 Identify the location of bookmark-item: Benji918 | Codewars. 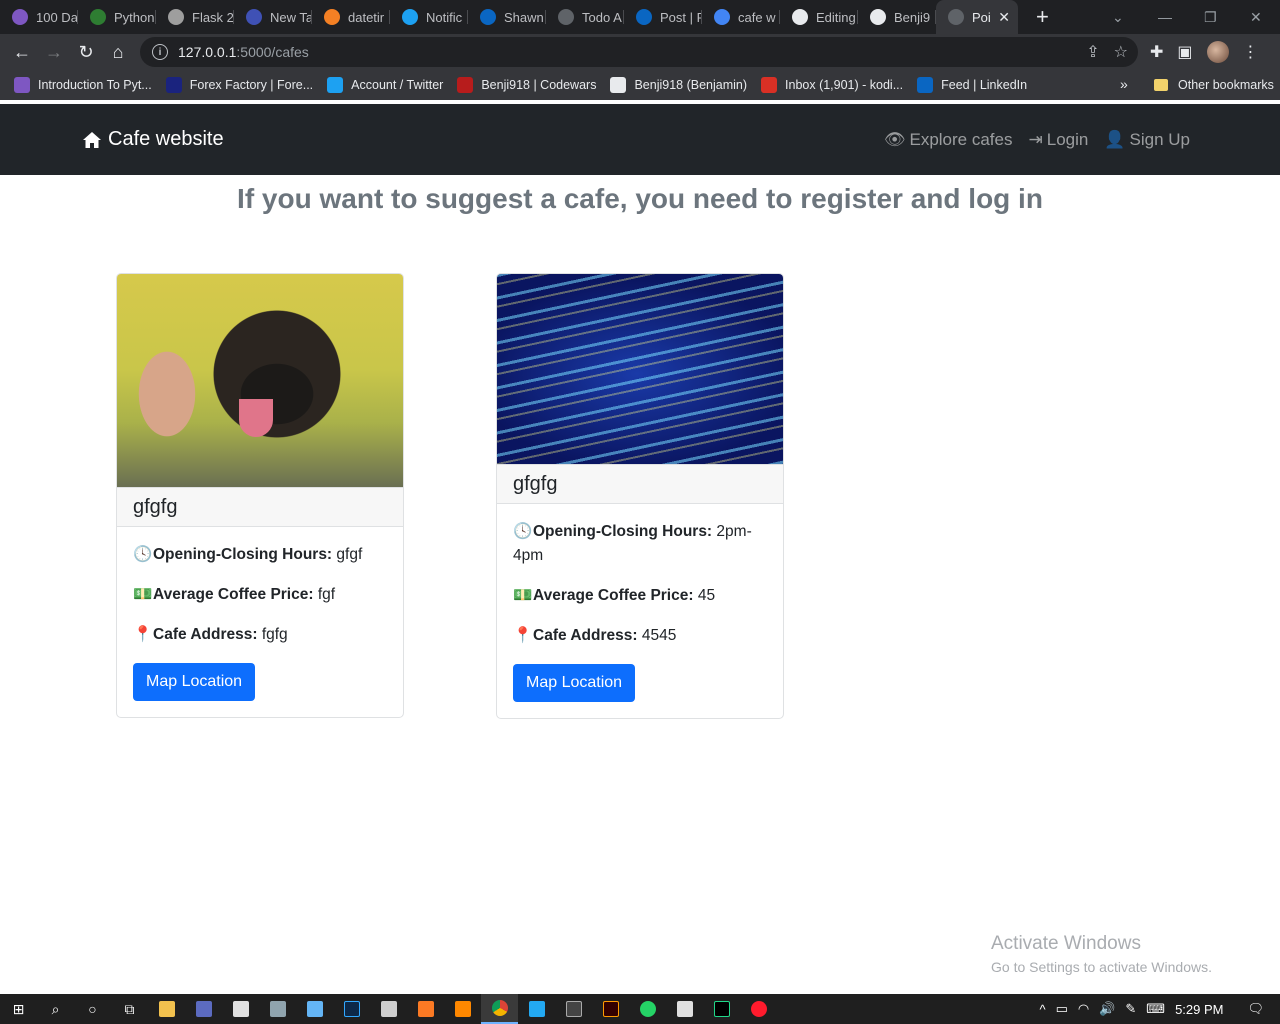
(526, 85).